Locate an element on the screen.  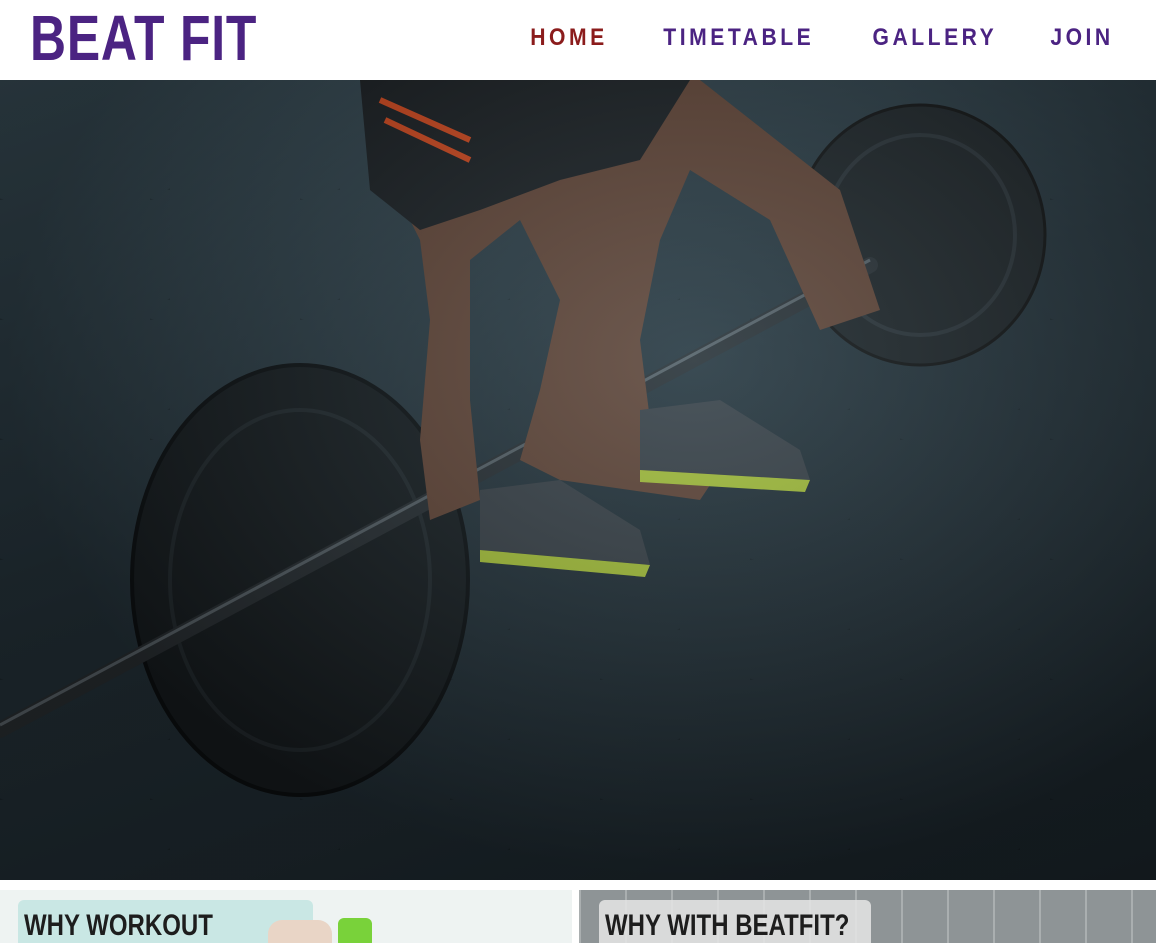
brand-logo: BEAT FIT is located at coordinates (143, 38).